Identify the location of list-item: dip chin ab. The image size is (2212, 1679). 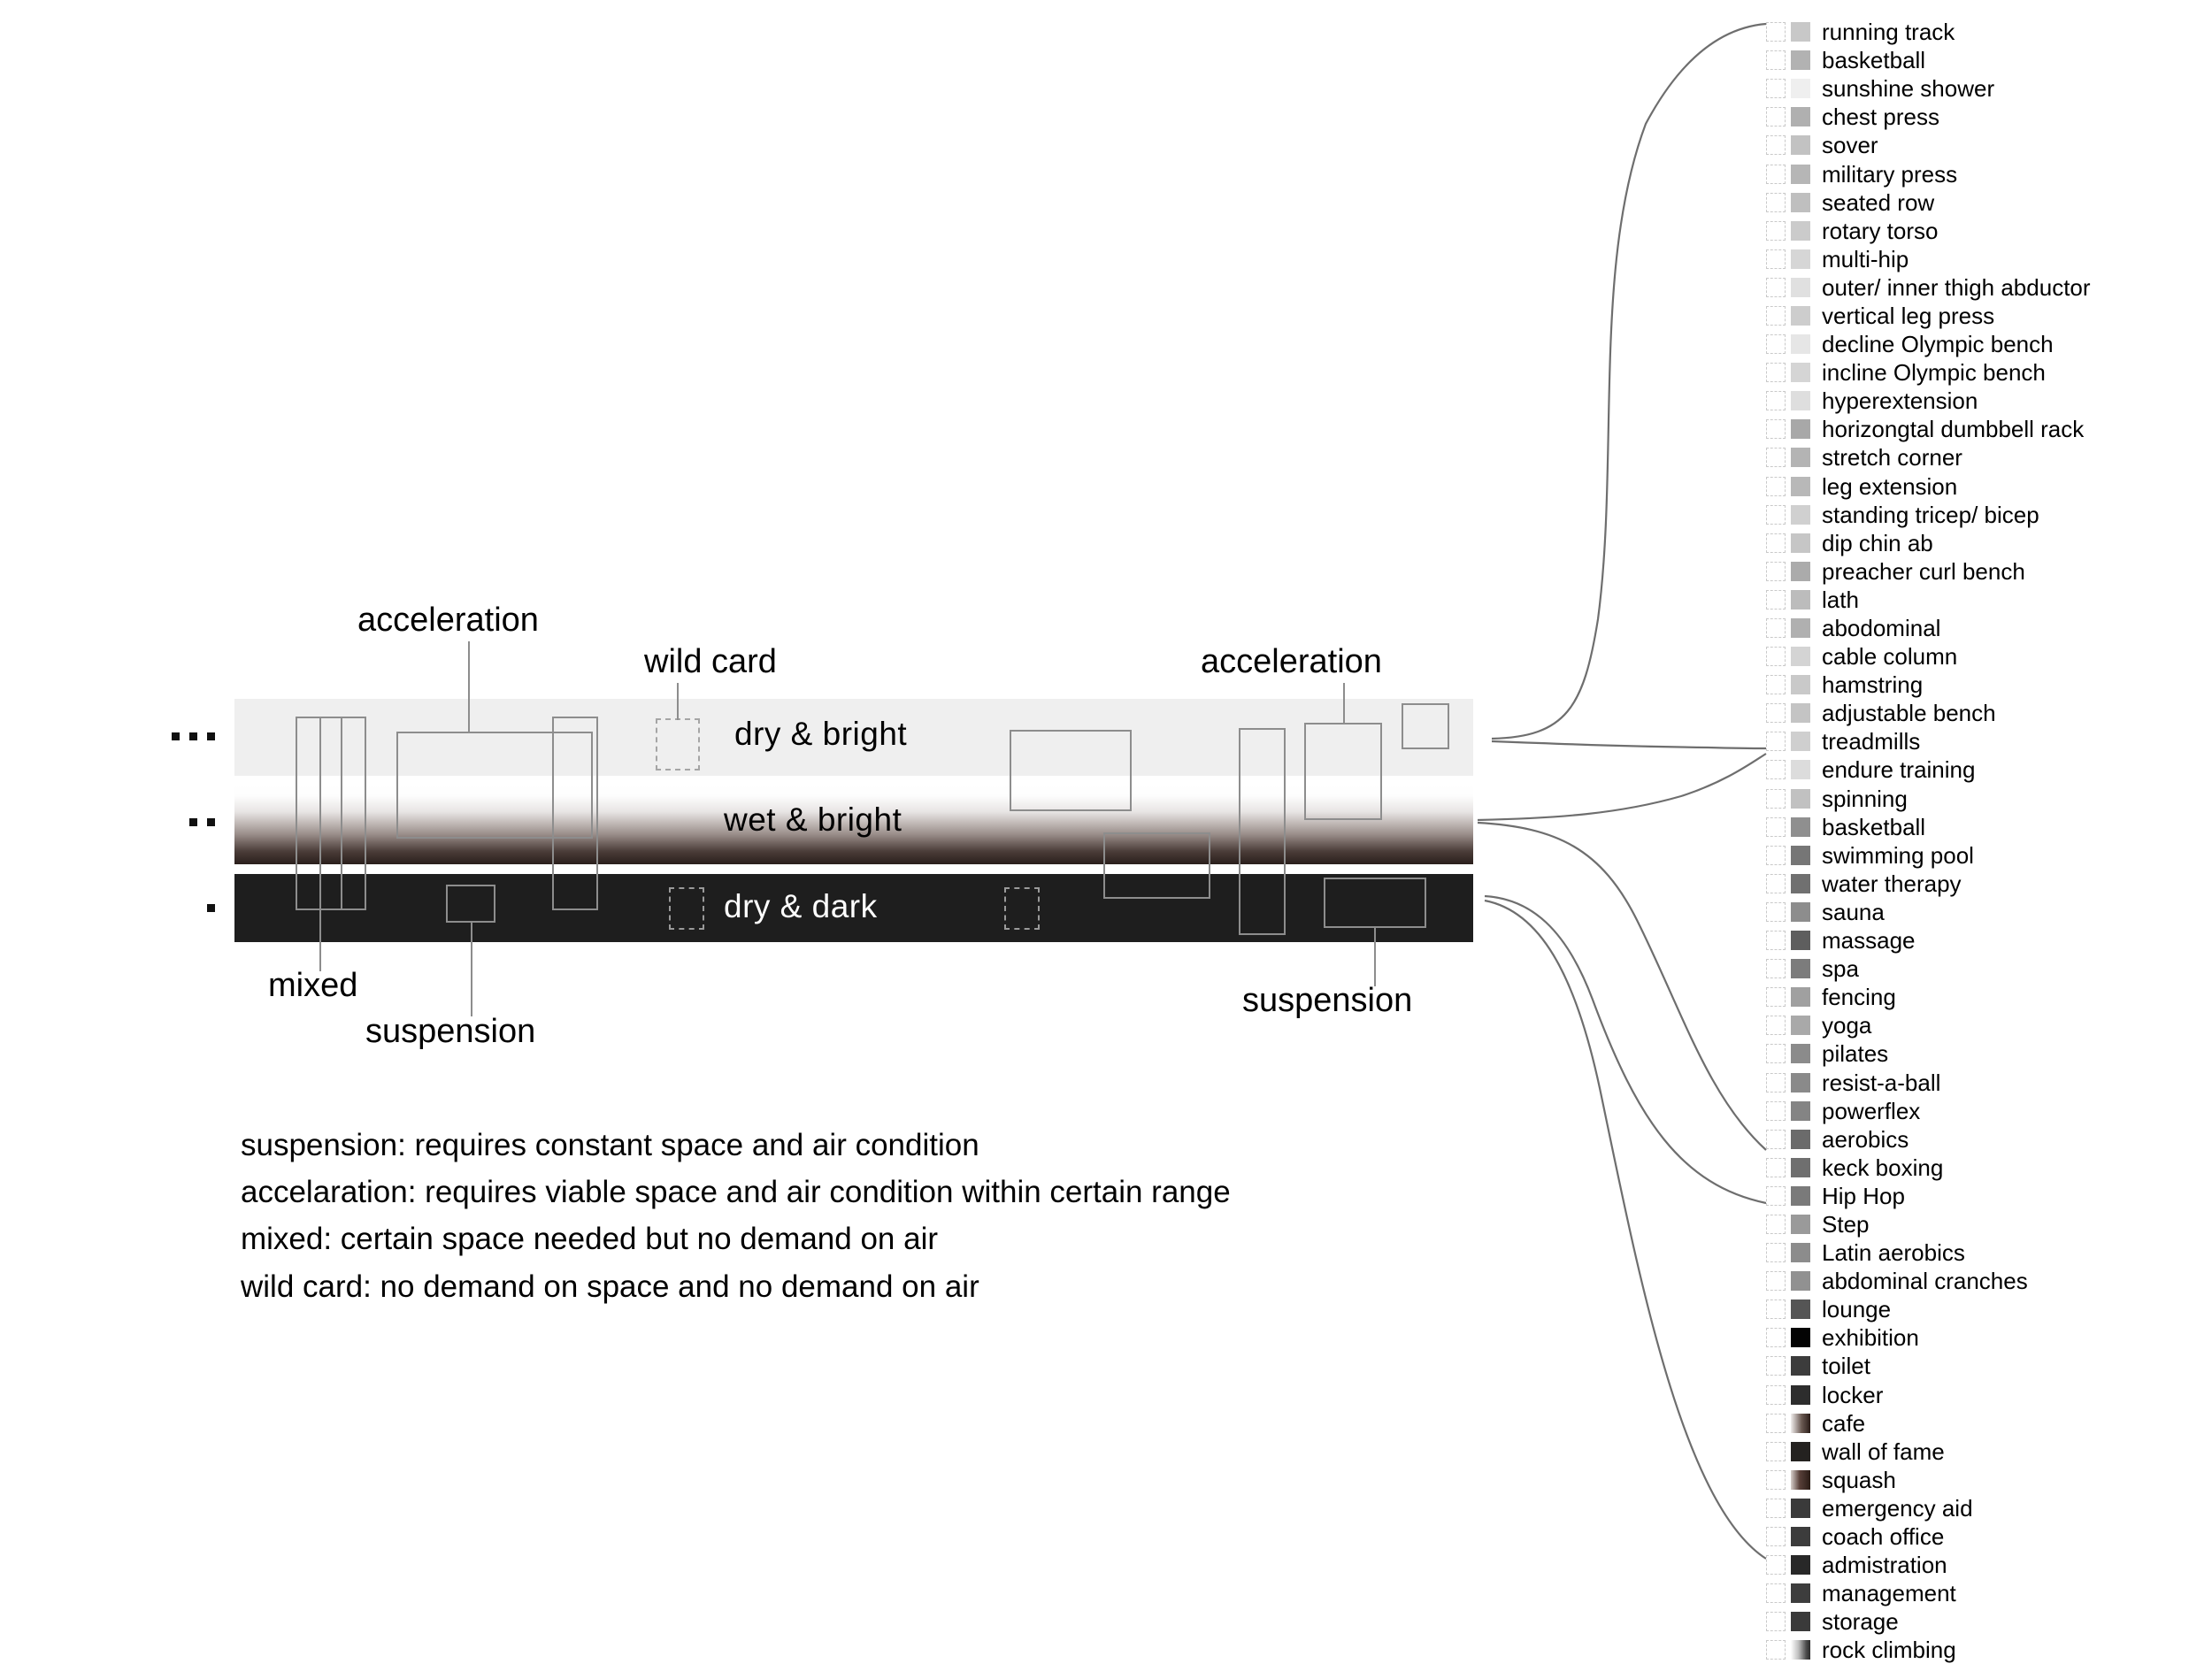
(1987, 543).